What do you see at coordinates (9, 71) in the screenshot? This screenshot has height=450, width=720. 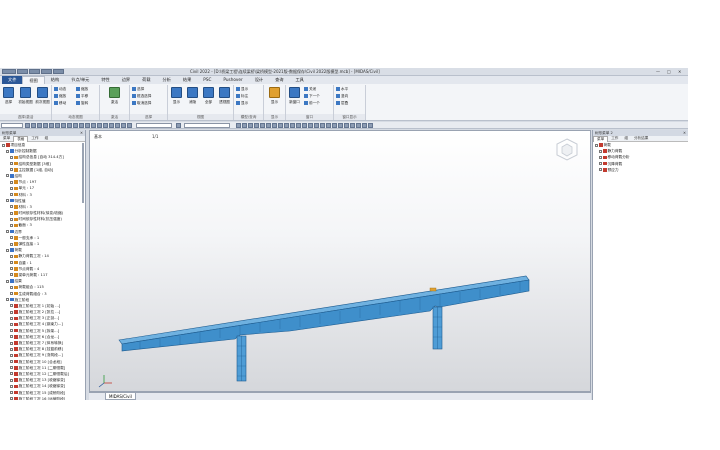 I see `app-menu-icon` at bounding box center [9, 71].